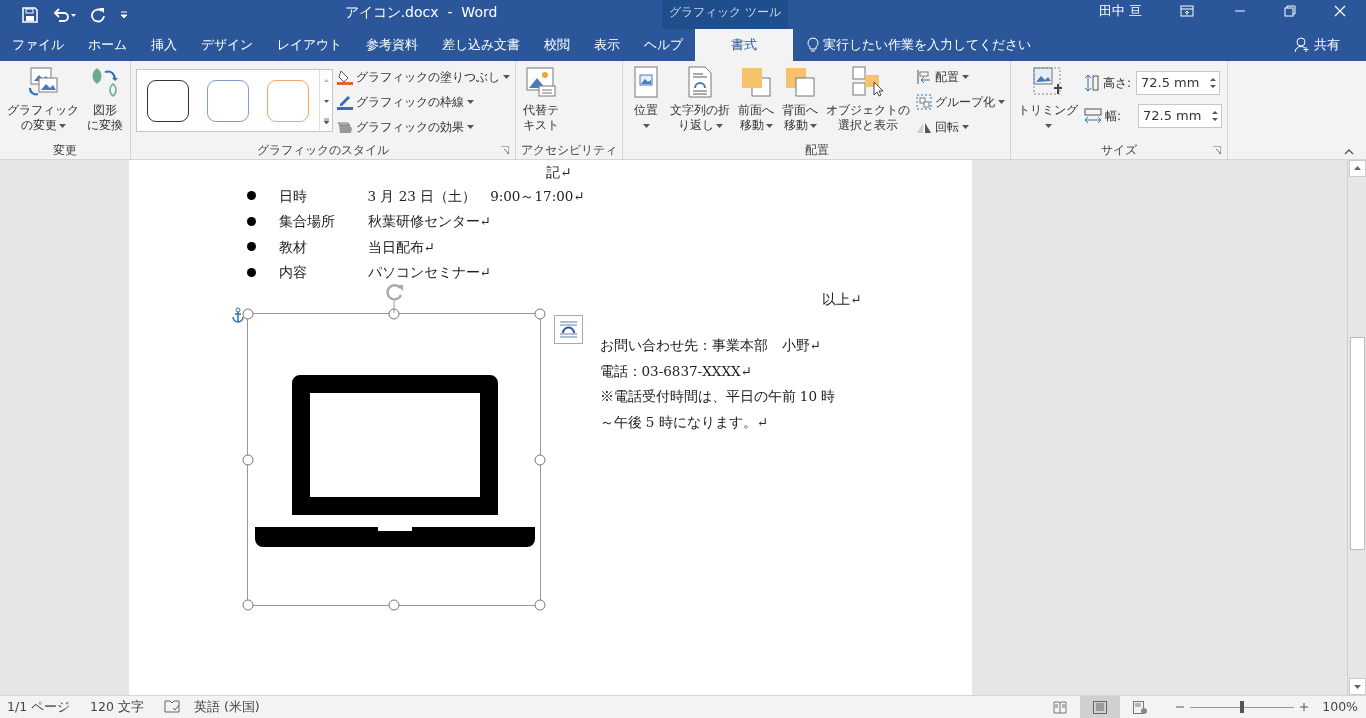 Image resolution: width=1366 pixels, height=718 pixels. What do you see at coordinates (98, 14) in the screenshot?
I see `redo-icon` at bounding box center [98, 14].